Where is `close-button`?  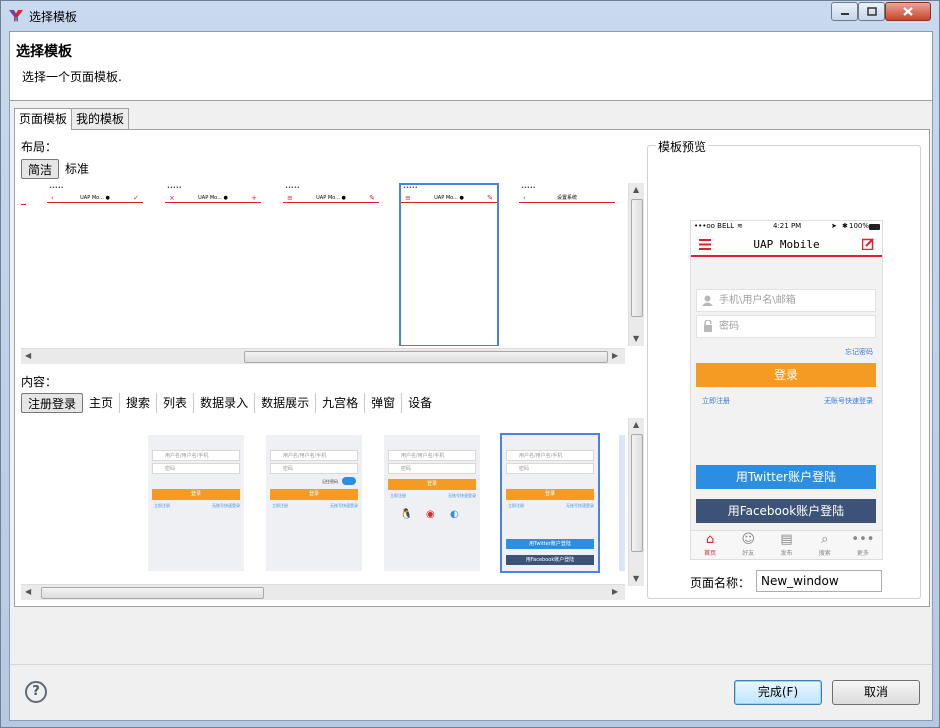 close-button is located at coordinates (908, 11).